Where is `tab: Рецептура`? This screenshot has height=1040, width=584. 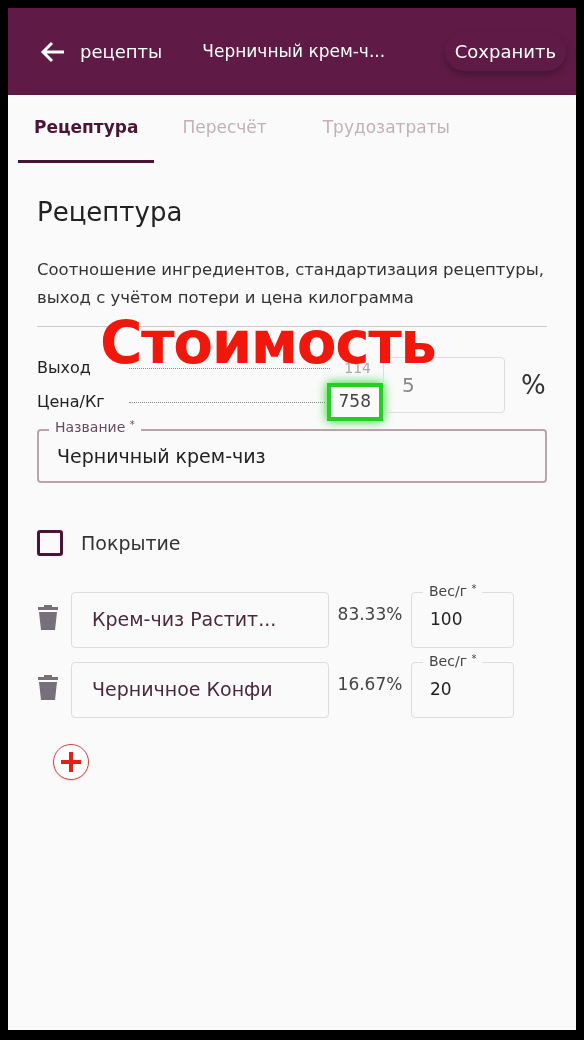
tab: Рецептура is located at coordinates (86, 129).